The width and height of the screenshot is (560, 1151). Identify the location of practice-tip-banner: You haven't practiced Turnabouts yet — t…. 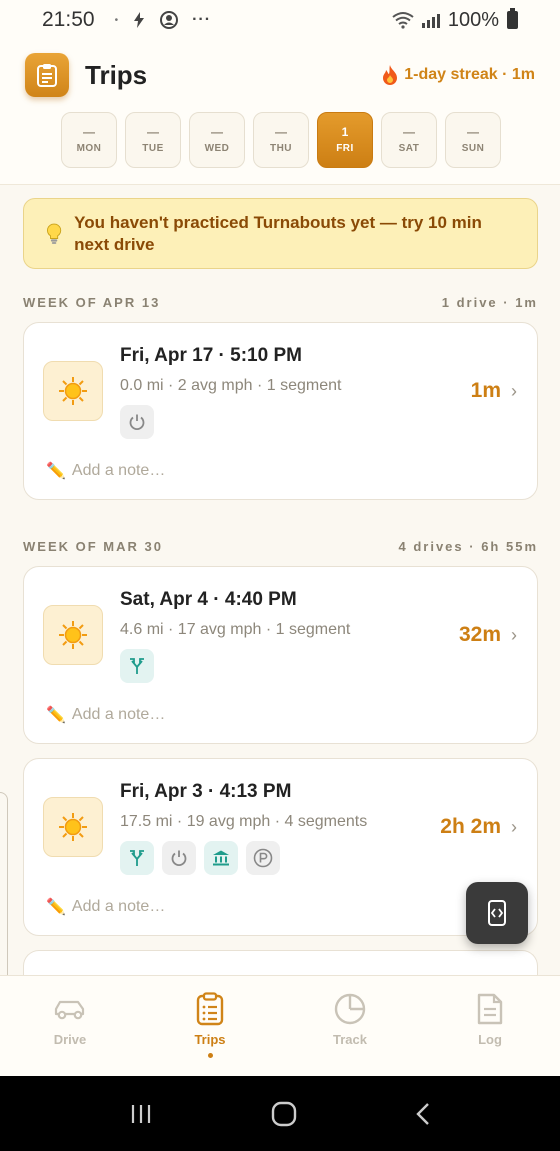
(280, 233).